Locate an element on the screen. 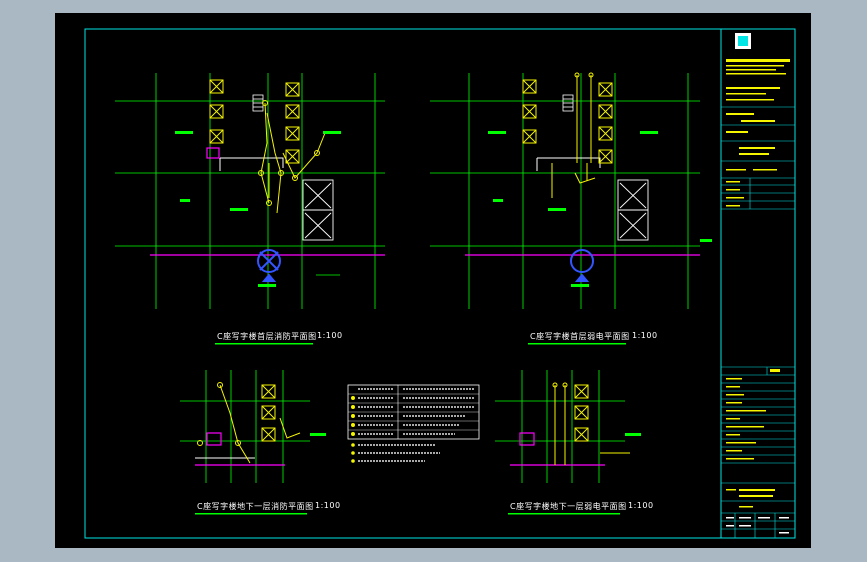 The height and width of the screenshot is (562, 867). drawing-scale-top-right: 1:100 is located at coordinates (645, 335).